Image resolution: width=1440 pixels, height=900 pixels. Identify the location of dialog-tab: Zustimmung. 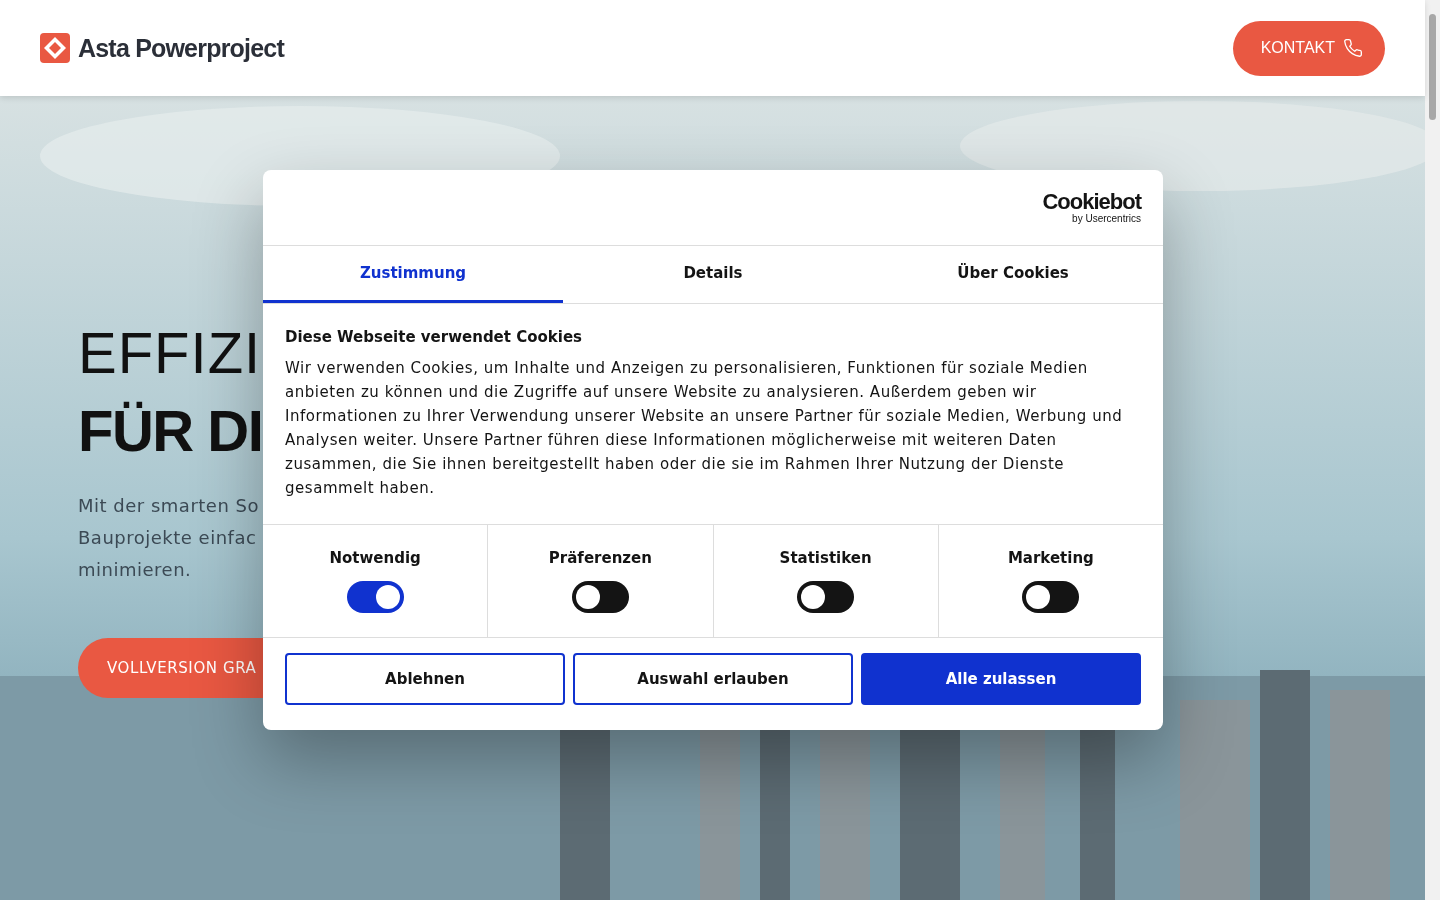
(413, 274).